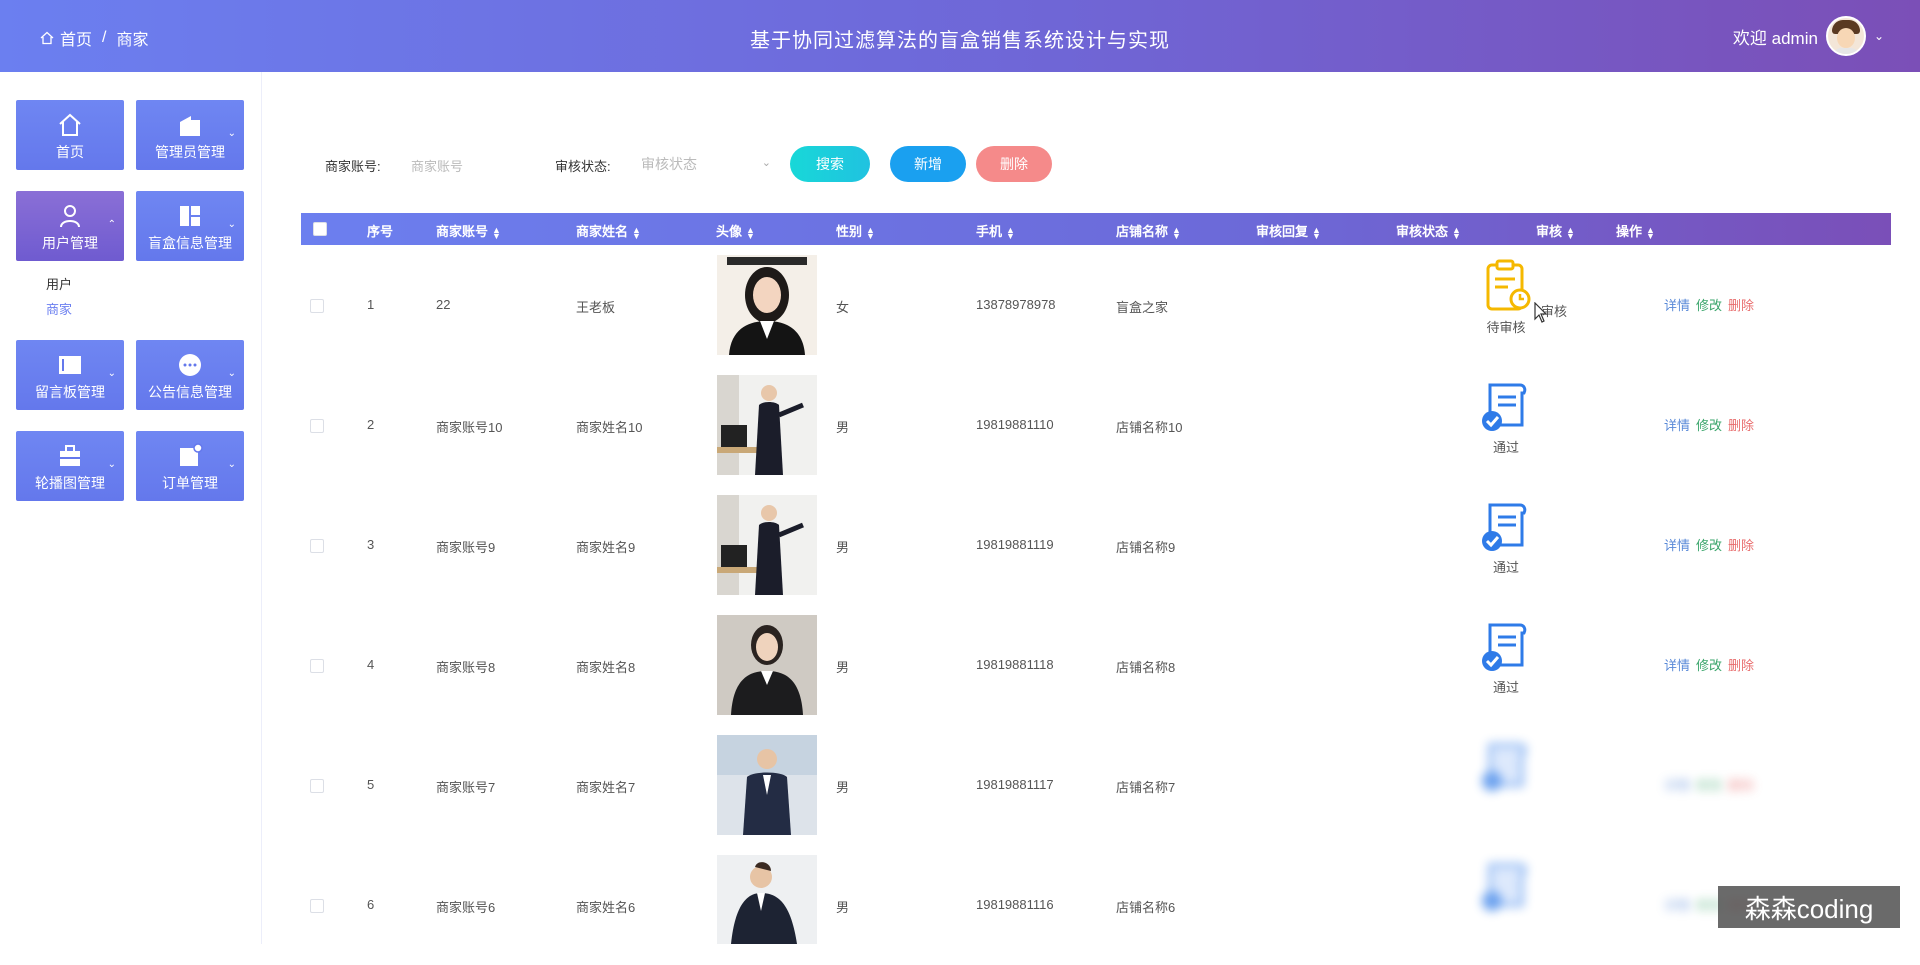 The height and width of the screenshot is (965, 1920). I want to click on cell-phone: 19819881119, so click(1015, 544).